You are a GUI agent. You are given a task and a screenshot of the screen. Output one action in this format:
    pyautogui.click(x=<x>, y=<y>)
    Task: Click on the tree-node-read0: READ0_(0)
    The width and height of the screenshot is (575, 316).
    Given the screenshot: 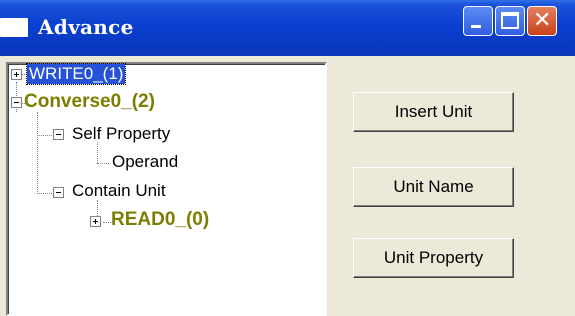 What is the action you would take?
    pyautogui.click(x=160, y=220)
    